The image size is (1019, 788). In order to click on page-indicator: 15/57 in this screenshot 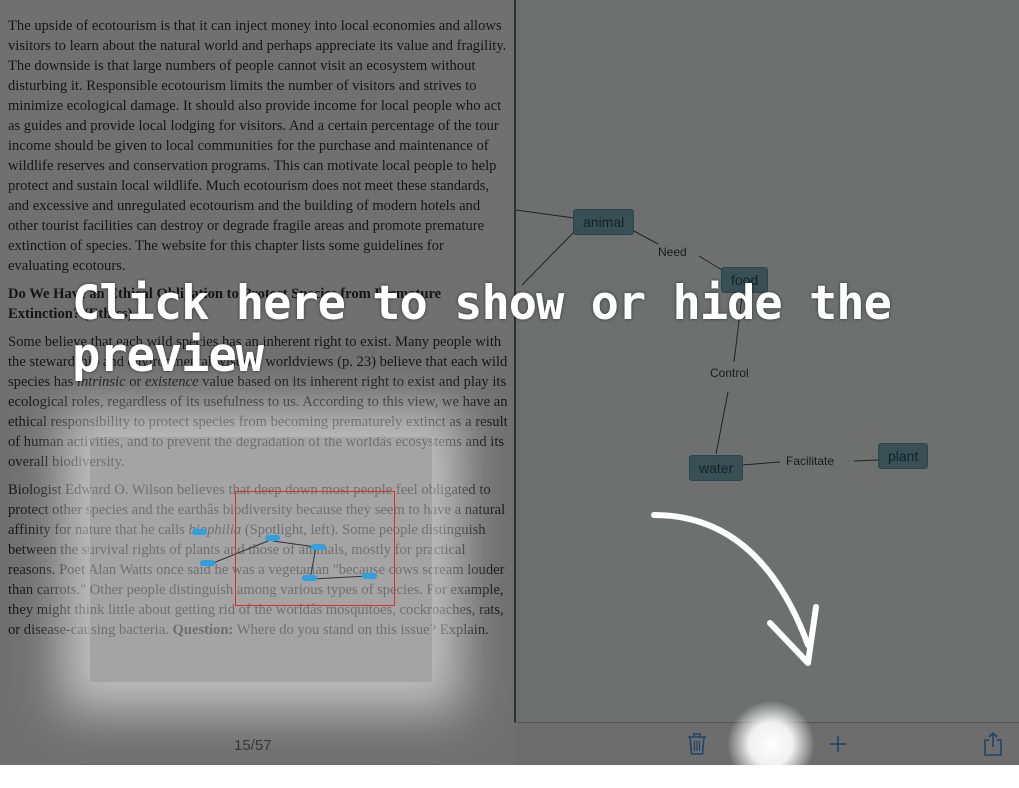, I will do `click(253, 745)`.